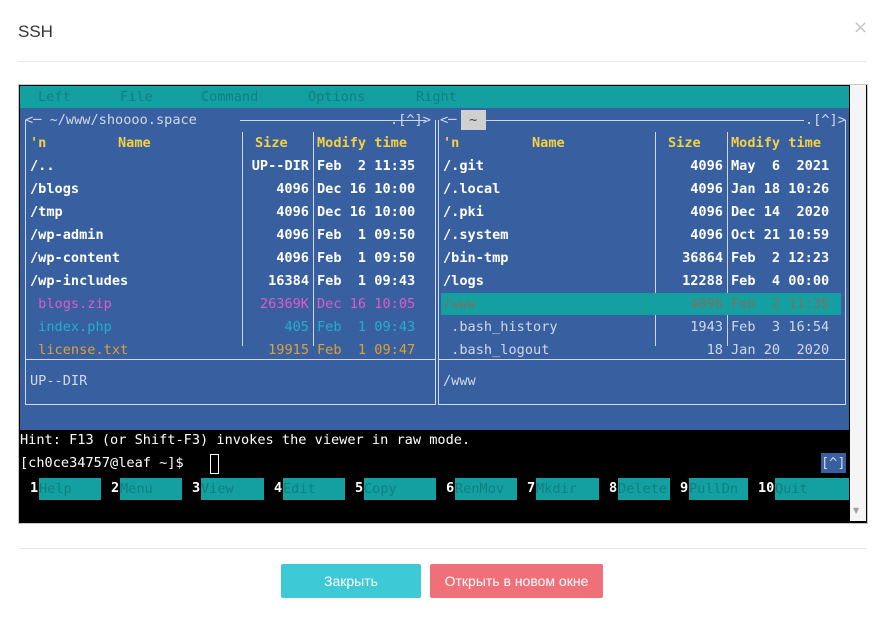  I want to click on fkey-label: PullDn, so click(718, 489).